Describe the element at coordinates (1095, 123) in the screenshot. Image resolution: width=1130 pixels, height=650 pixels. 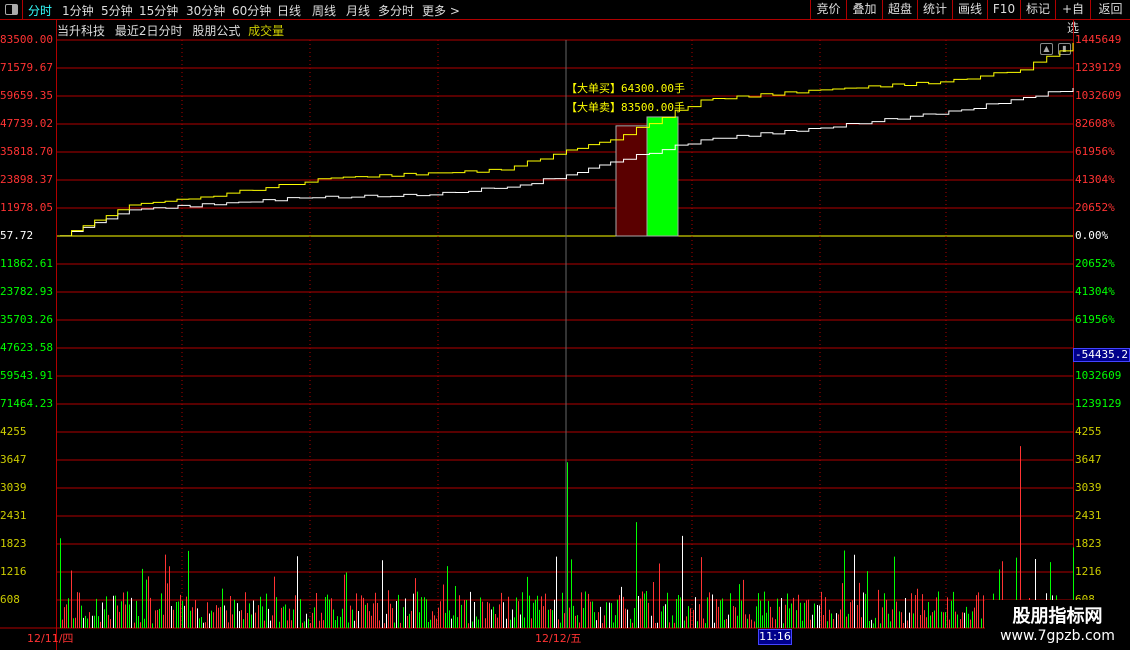
I see `percent-axis-label: 82608%` at that location.